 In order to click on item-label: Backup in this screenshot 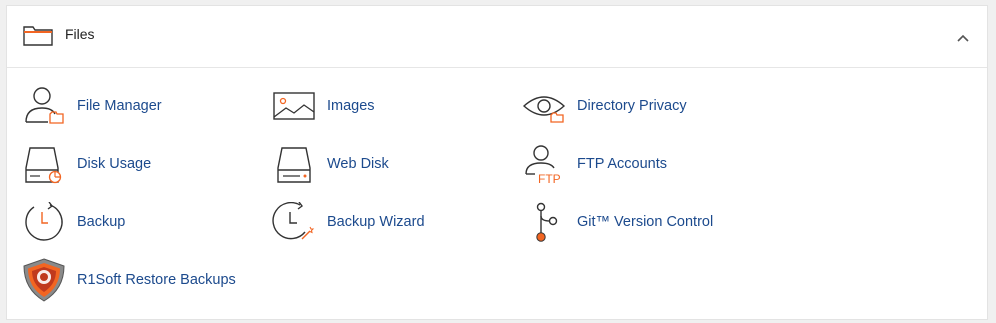, I will do `click(101, 222)`.